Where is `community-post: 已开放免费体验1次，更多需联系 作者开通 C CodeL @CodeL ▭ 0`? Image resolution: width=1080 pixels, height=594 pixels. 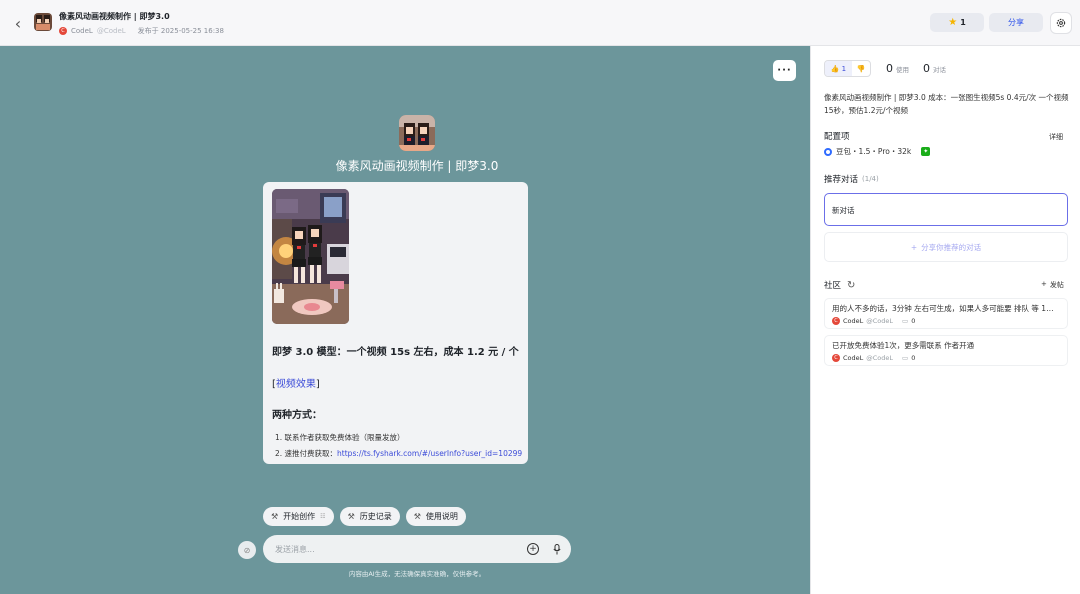
community-post: 已开放免费体验1次，更多需联系 作者开通 C CodeL @CodeL ▭ 0 is located at coordinates (946, 350).